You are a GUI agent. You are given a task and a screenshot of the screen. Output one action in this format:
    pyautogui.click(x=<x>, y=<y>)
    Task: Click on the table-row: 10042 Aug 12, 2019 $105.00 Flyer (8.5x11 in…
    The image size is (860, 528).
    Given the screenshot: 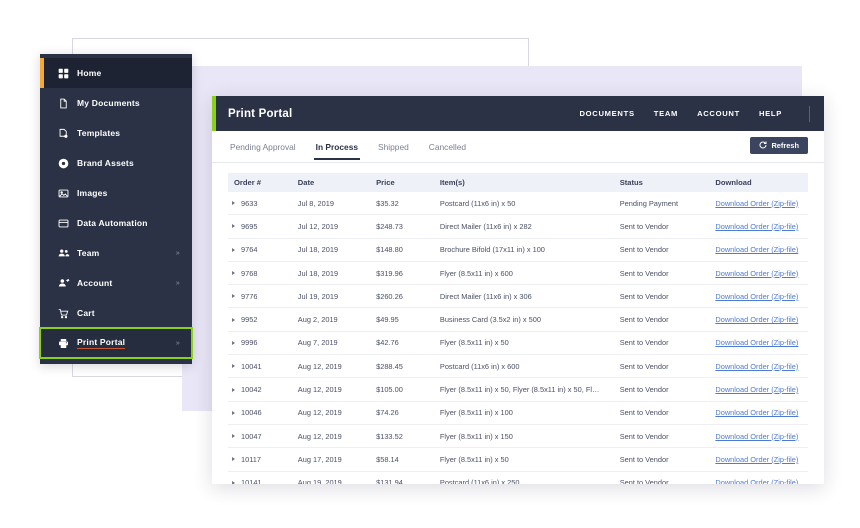 What is the action you would take?
    pyautogui.click(x=518, y=389)
    